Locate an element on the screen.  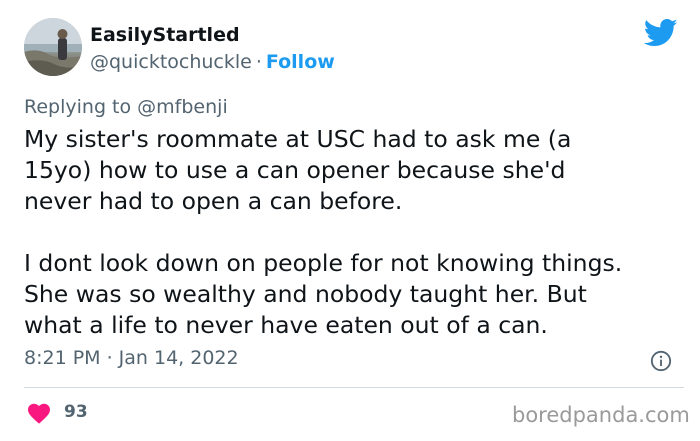
divider is located at coordinates (354, 387).